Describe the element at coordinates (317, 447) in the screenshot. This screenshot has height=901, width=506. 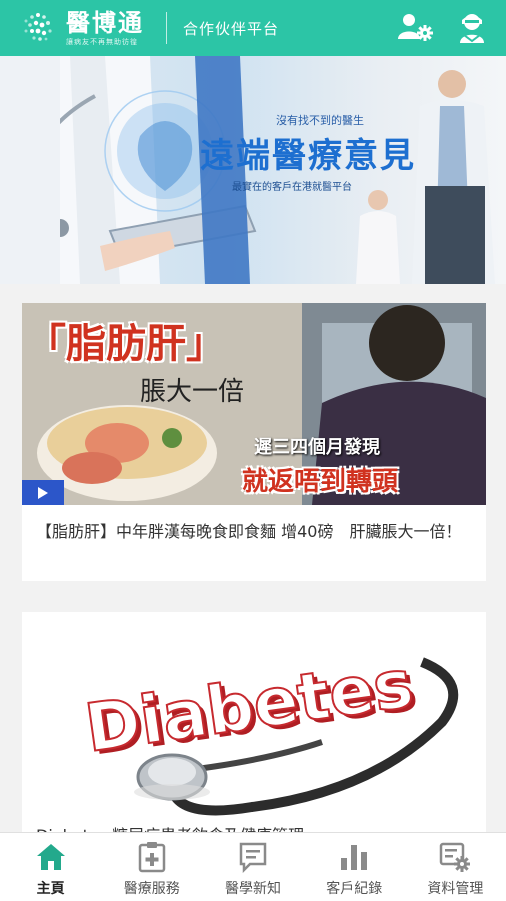
I see `overlay-months: 遲三四個月發現` at that location.